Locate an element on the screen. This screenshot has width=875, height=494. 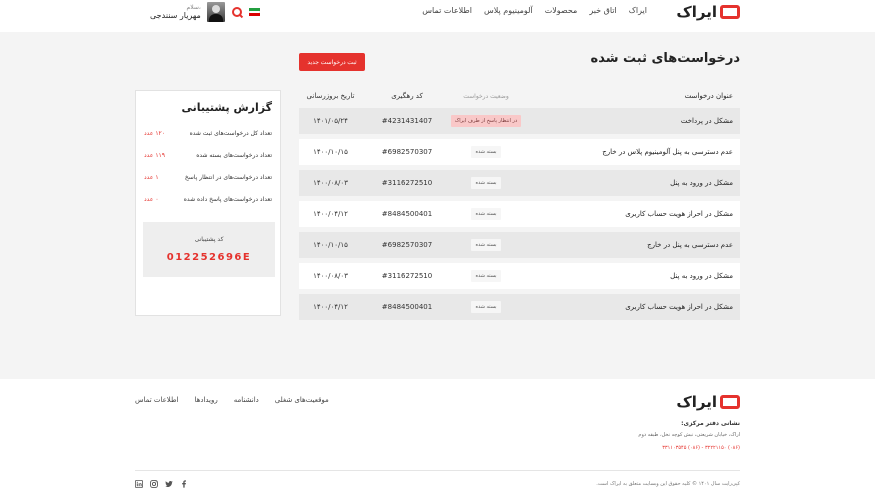
stat-label: تعداد درخواست‌های بسته شده is located at coordinates (234, 155).